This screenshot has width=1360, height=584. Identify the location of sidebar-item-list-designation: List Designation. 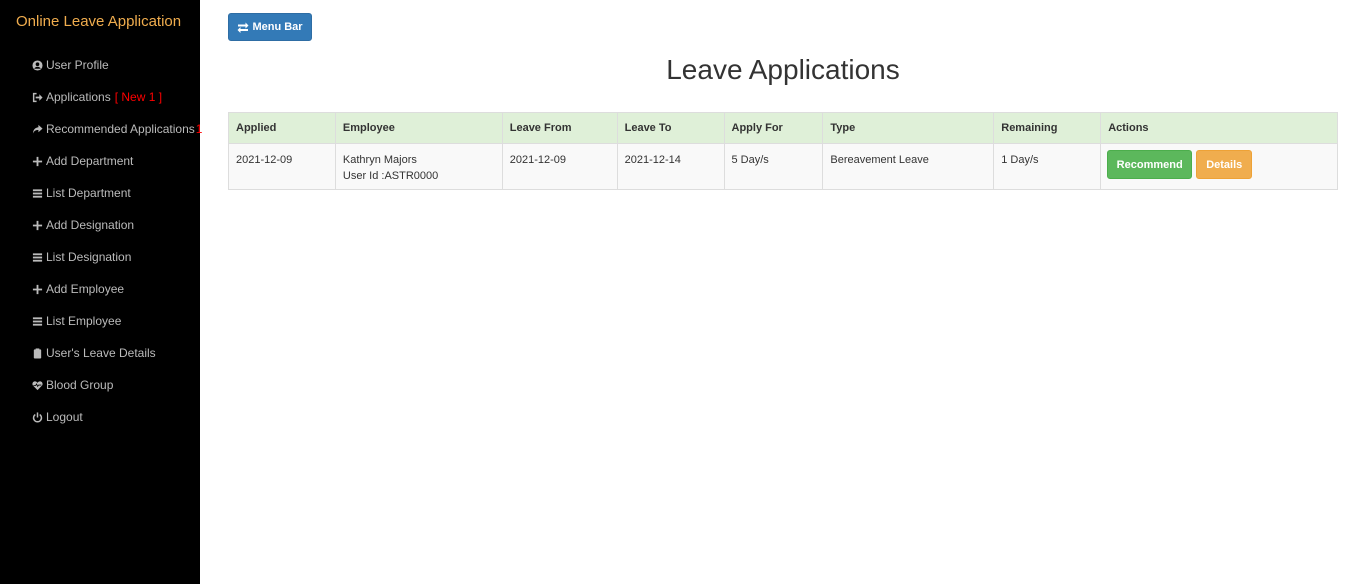
(100, 257).